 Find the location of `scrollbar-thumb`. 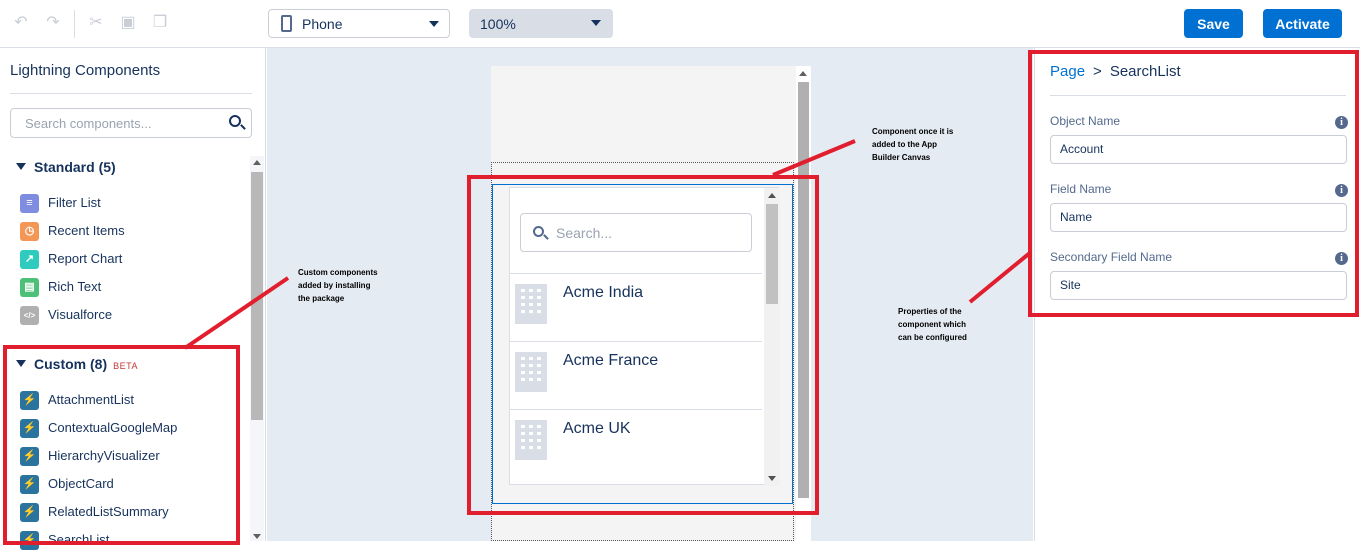

scrollbar-thumb is located at coordinates (257, 296).